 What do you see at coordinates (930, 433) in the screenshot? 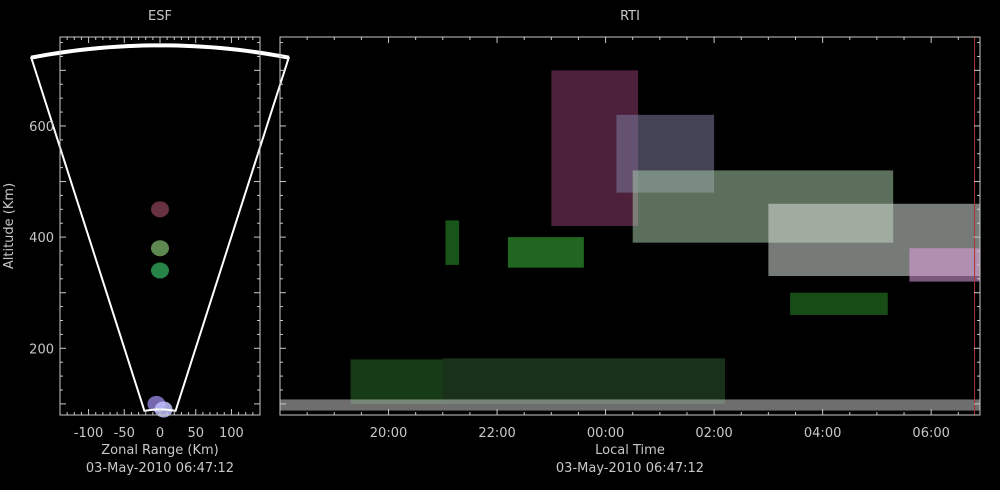
I see `rti-x-tick-label: 06:00` at bounding box center [930, 433].